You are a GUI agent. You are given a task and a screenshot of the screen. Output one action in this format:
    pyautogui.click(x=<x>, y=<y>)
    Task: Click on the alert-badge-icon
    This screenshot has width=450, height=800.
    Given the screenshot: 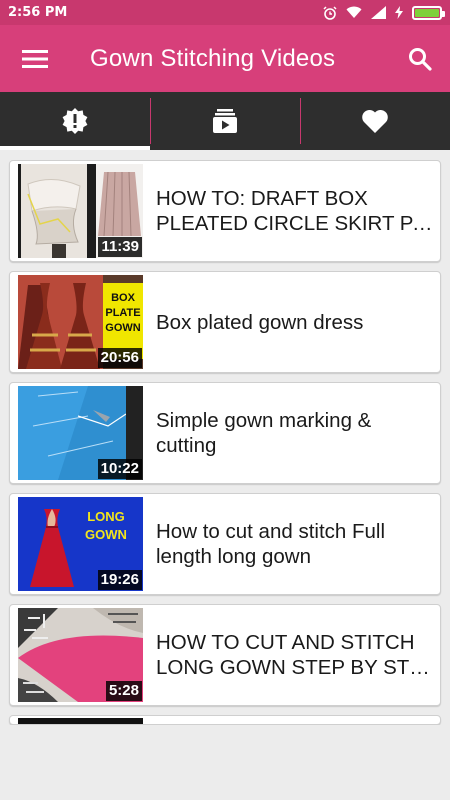 What is the action you would take?
    pyautogui.click(x=75, y=121)
    